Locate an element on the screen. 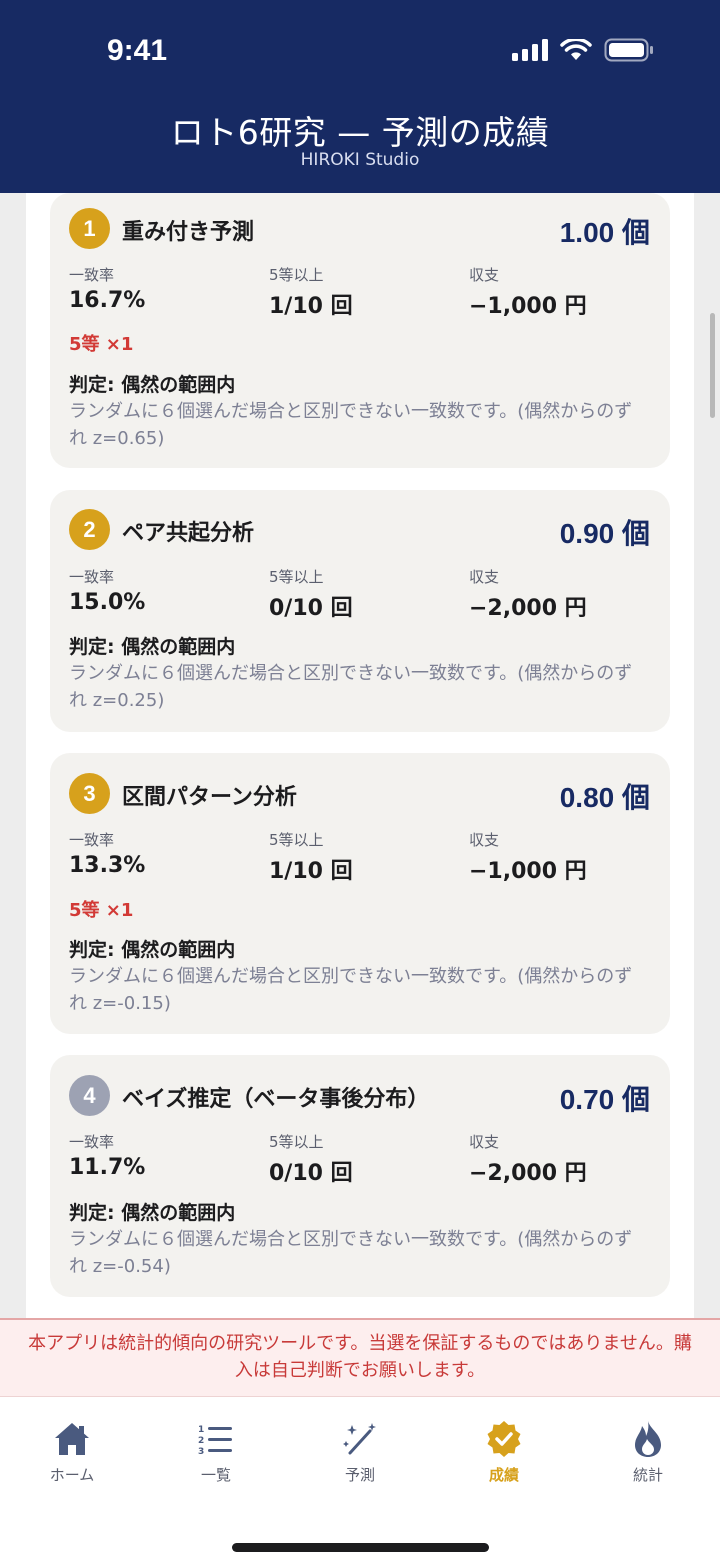 The width and height of the screenshot is (720, 1565). page-subtitle: HIROKI Studio is located at coordinates (360, 160).